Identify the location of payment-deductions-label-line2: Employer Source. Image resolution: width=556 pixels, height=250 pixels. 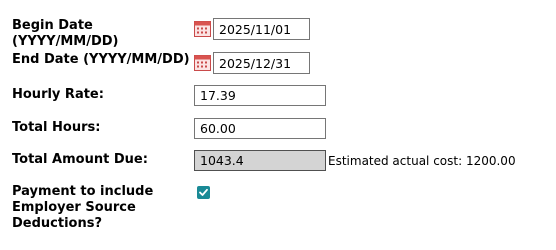
(74, 207).